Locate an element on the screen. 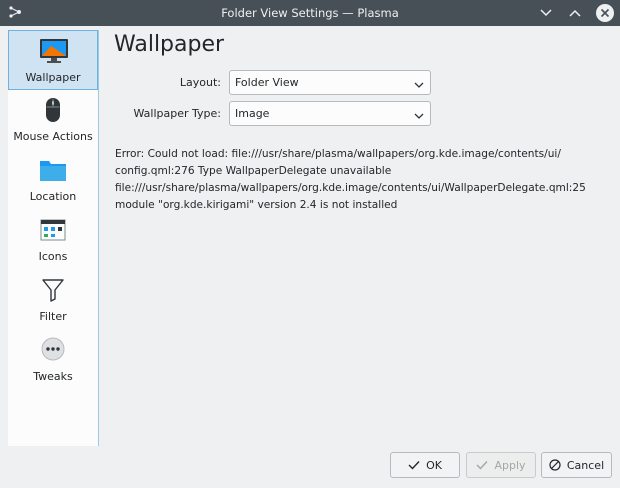 The height and width of the screenshot is (488, 620). sidebar-item-label: Filter is located at coordinates (53, 316).